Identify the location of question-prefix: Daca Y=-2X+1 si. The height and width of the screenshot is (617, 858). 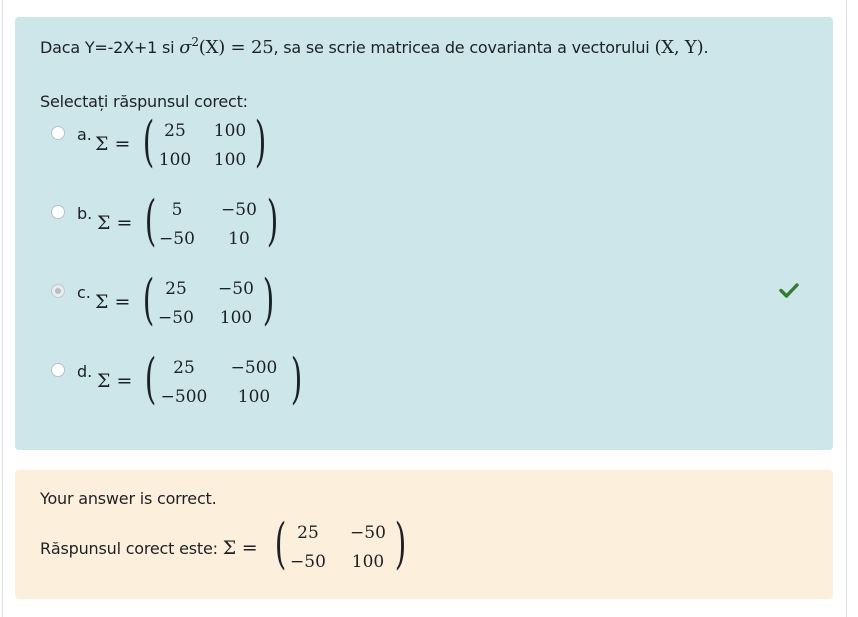
(110, 47).